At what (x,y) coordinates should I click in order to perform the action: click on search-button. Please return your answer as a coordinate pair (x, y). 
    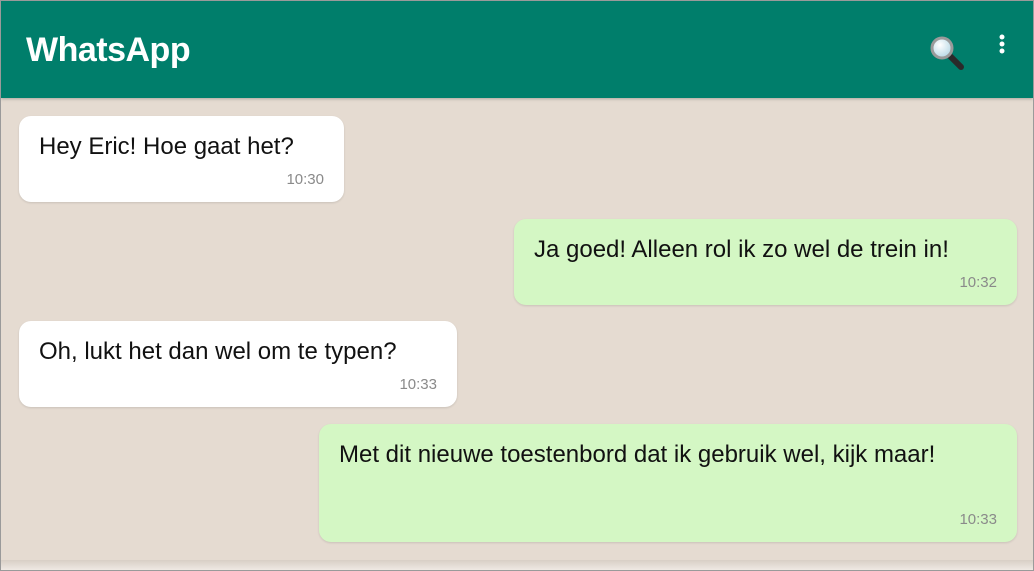
    Looking at the image, I should click on (947, 53).